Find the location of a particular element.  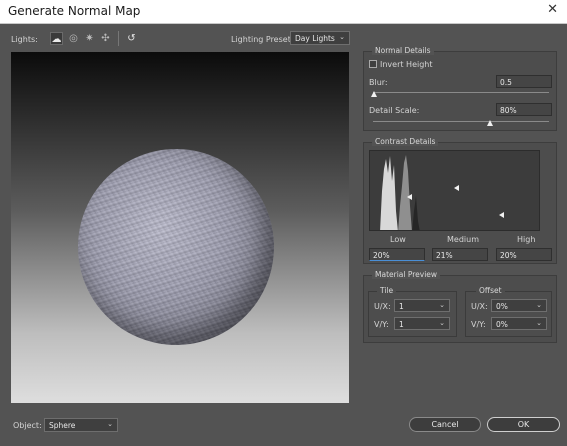

medium-field: 21% is located at coordinates (460, 254).